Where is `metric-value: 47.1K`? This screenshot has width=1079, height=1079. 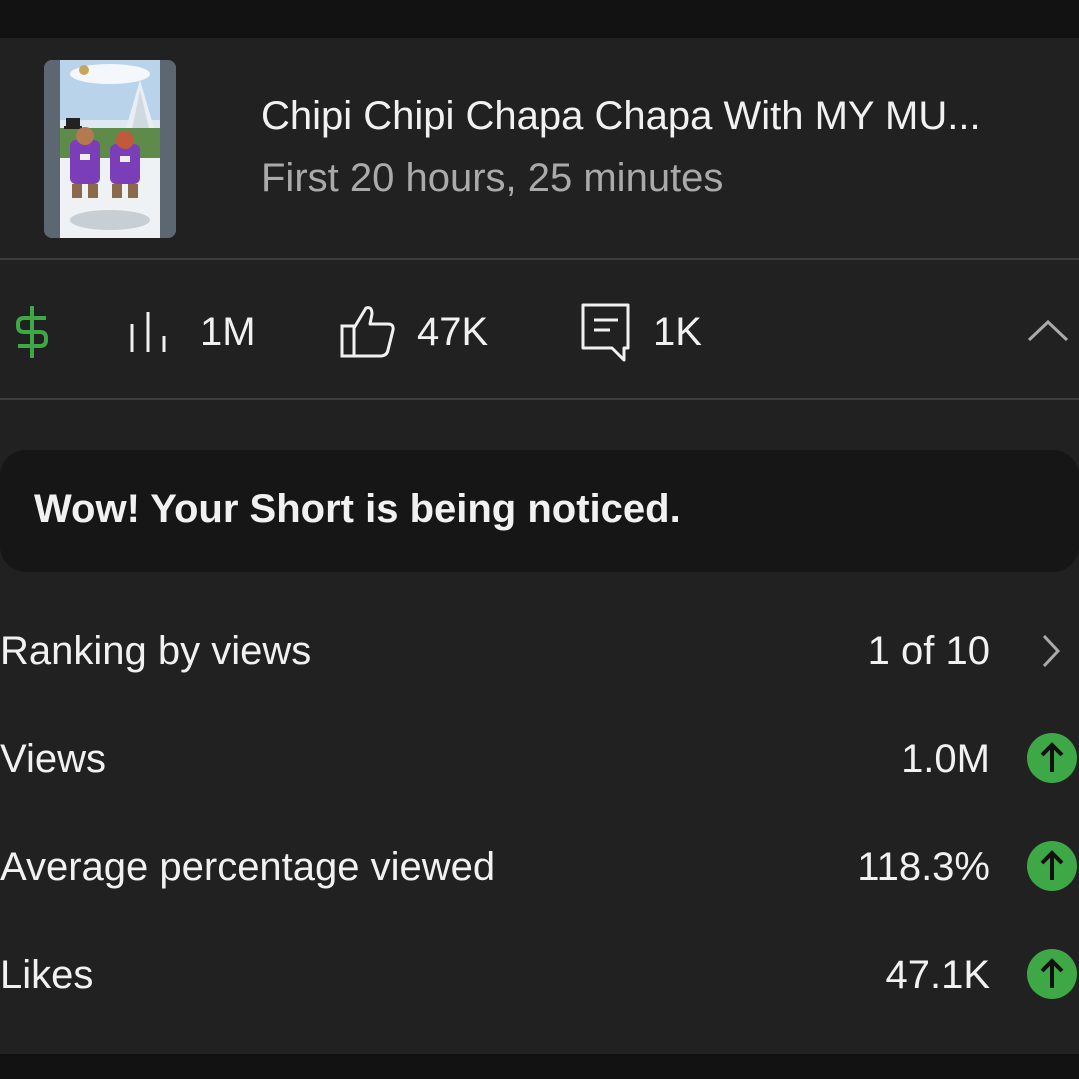 metric-value: 47.1K is located at coordinates (937, 975).